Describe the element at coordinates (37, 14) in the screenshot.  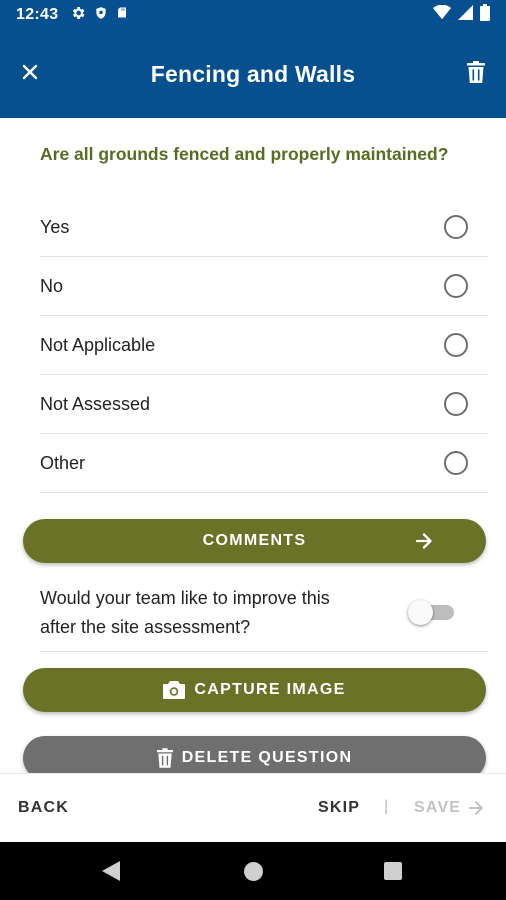
I see `status-time: 12:43` at that location.